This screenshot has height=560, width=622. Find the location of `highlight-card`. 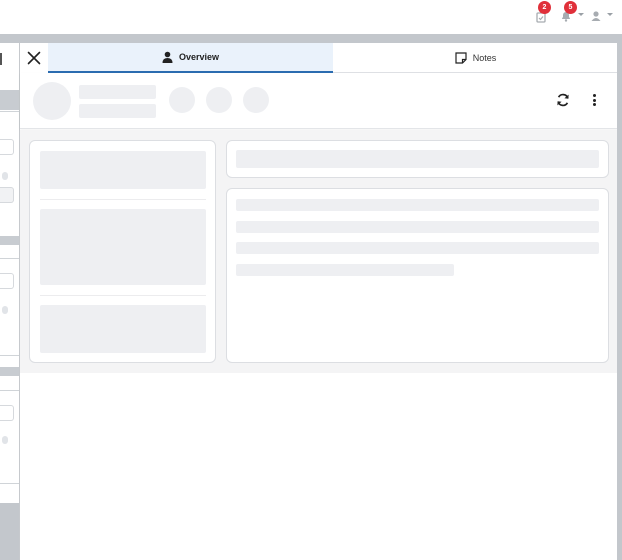

highlight-card is located at coordinates (417, 159).